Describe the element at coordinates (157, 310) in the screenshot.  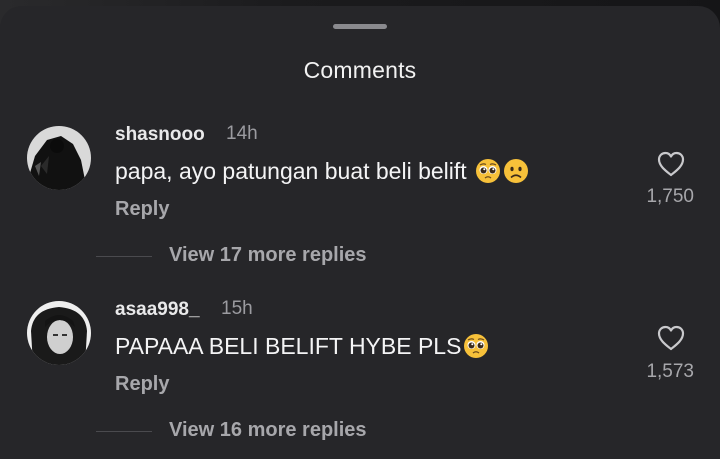
I see `comment-username: asaa998_` at that location.